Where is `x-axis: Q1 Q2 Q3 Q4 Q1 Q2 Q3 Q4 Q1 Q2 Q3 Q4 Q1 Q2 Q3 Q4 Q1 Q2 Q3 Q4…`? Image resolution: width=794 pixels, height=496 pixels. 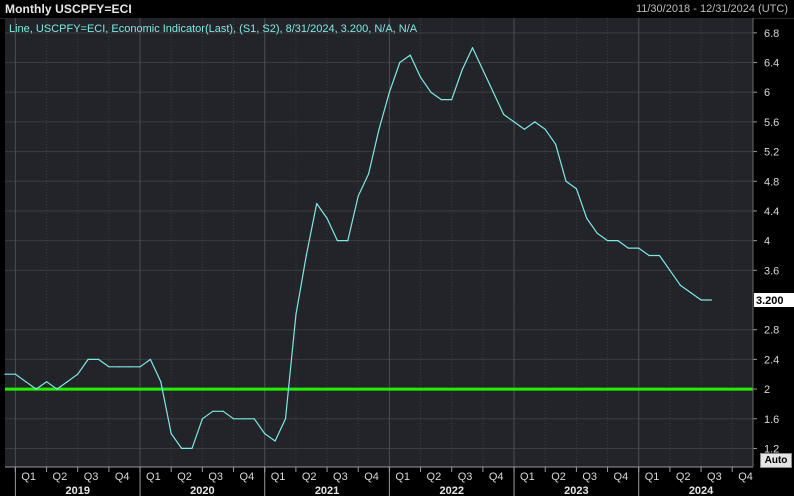 x-axis: Q1 Q2 Q3 Q4 Q1 Q2 Q3 Q4 Q1 Q2 Q3 Q4 Q1 Q2 Q3 Q4 Q1 Q2 Q3 Q4… is located at coordinates (383, 481).